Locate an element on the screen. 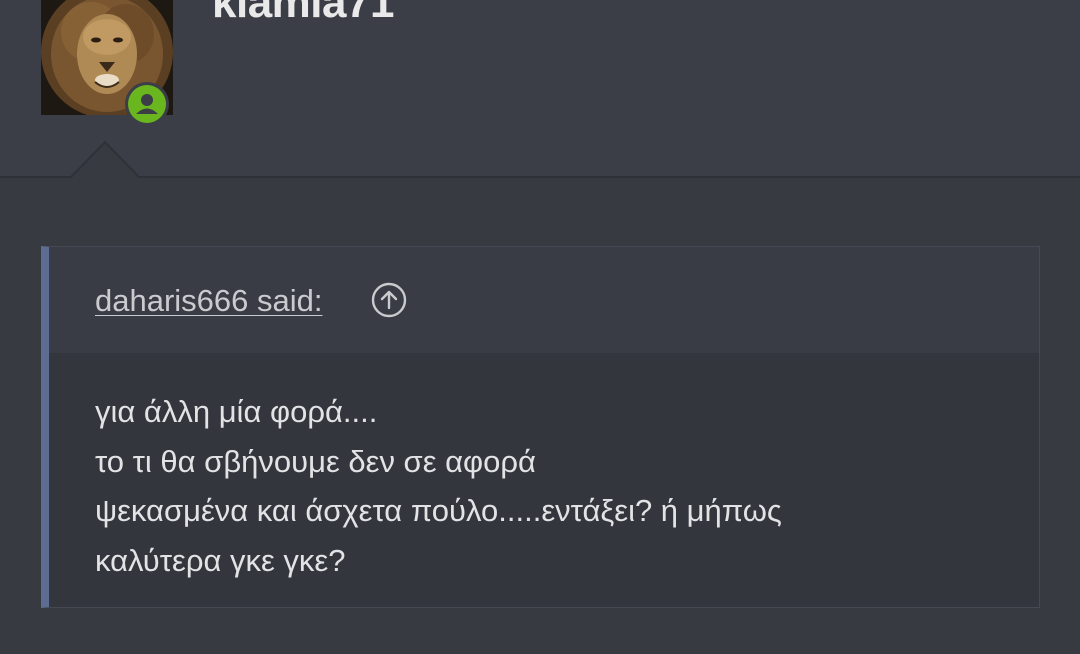 The image size is (1080, 654). quote-line: καλύτερα γκε γκε? is located at coordinates (220, 560).